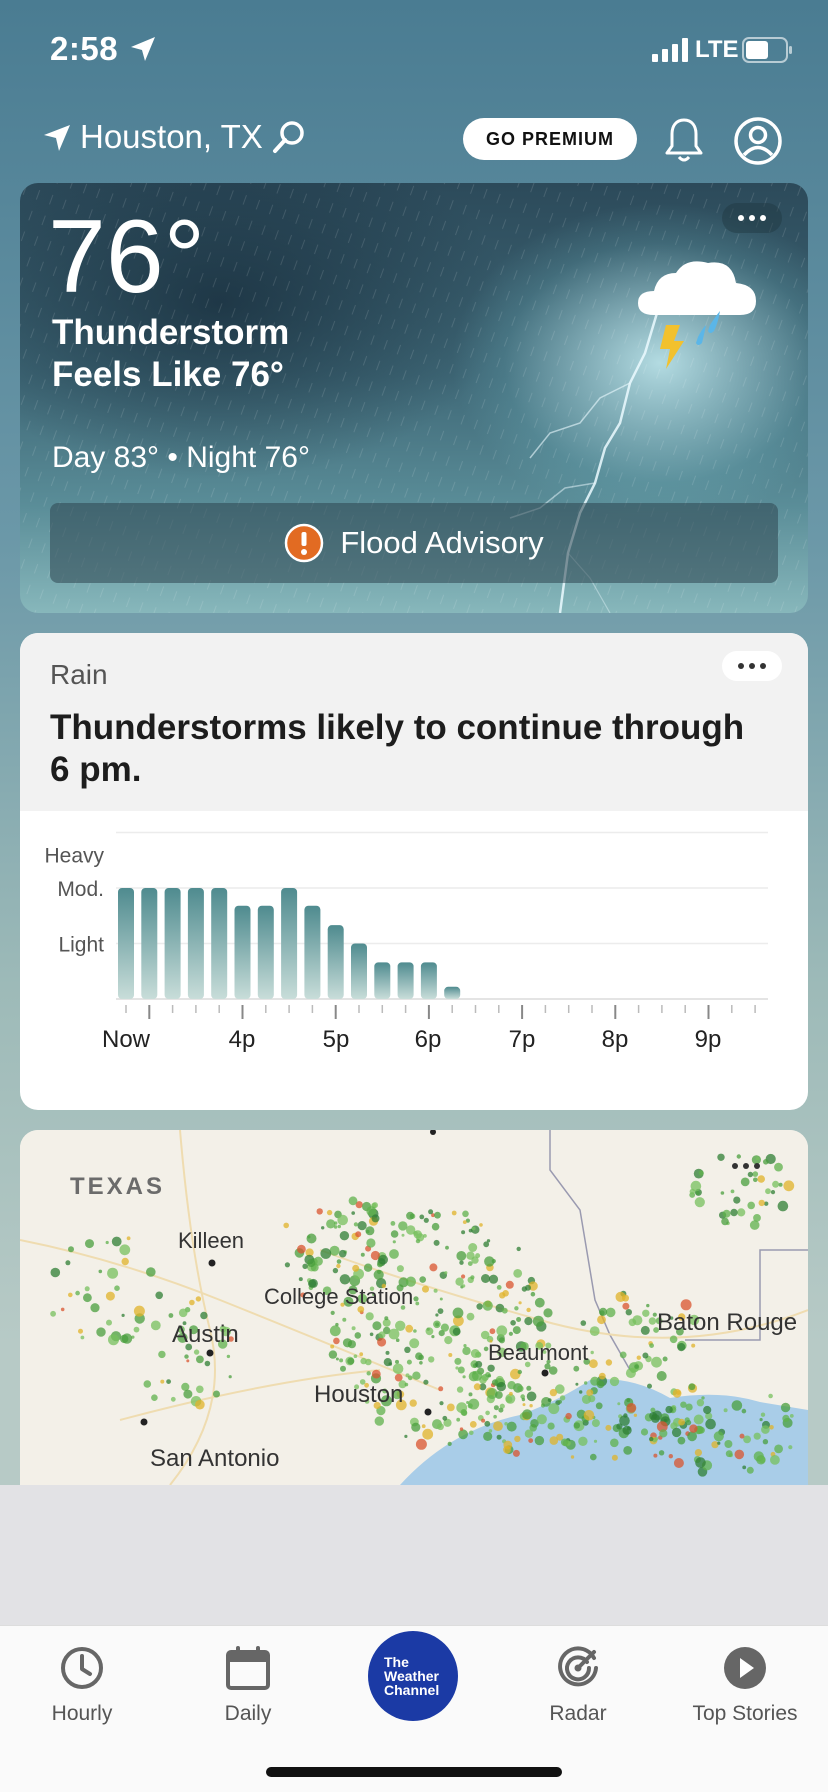 This screenshot has width=828, height=1792. What do you see at coordinates (248, 1693) in the screenshot?
I see `tab-daily: Daily` at bounding box center [248, 1693].